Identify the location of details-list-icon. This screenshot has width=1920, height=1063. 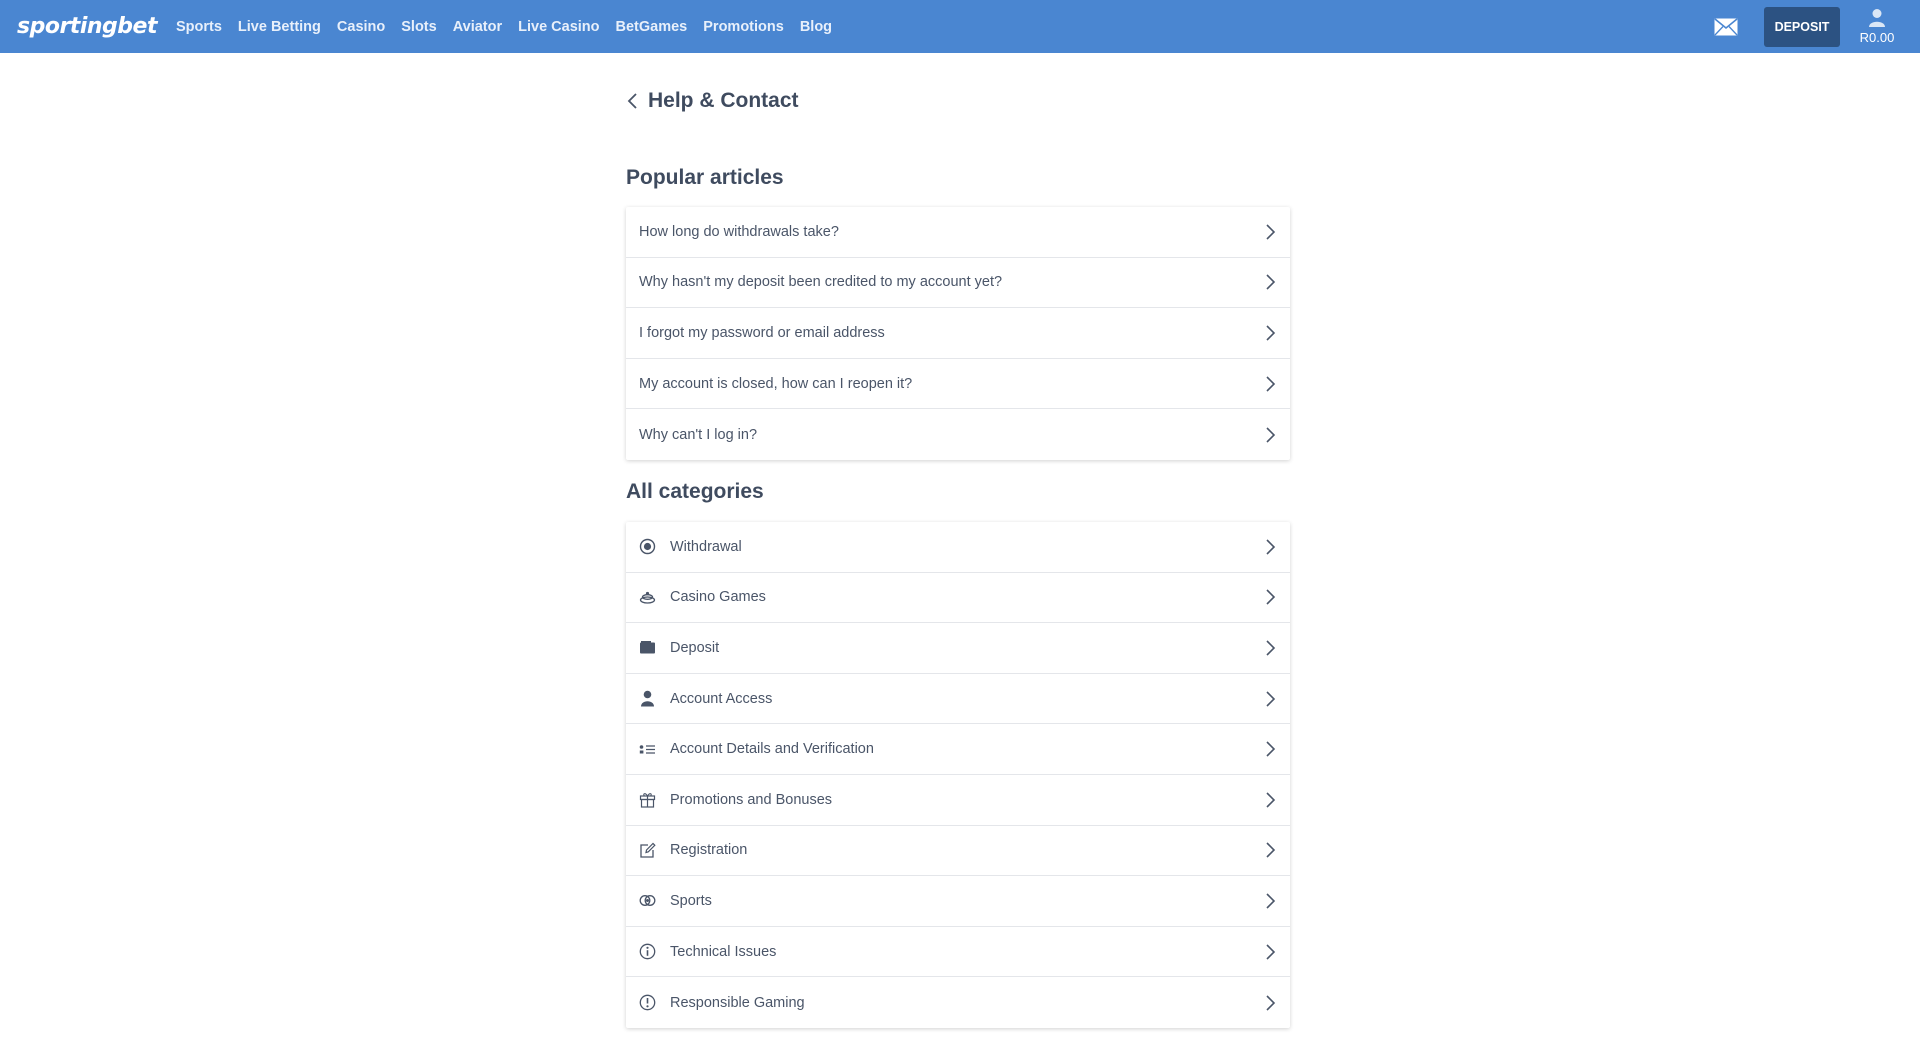
(647, 749).